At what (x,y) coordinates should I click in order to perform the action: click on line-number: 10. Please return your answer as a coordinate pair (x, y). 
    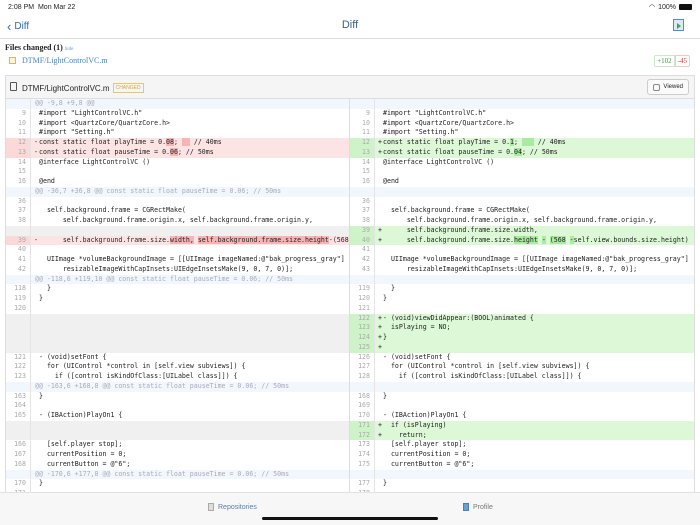
    Looking at the image, I should click on (362, 123).